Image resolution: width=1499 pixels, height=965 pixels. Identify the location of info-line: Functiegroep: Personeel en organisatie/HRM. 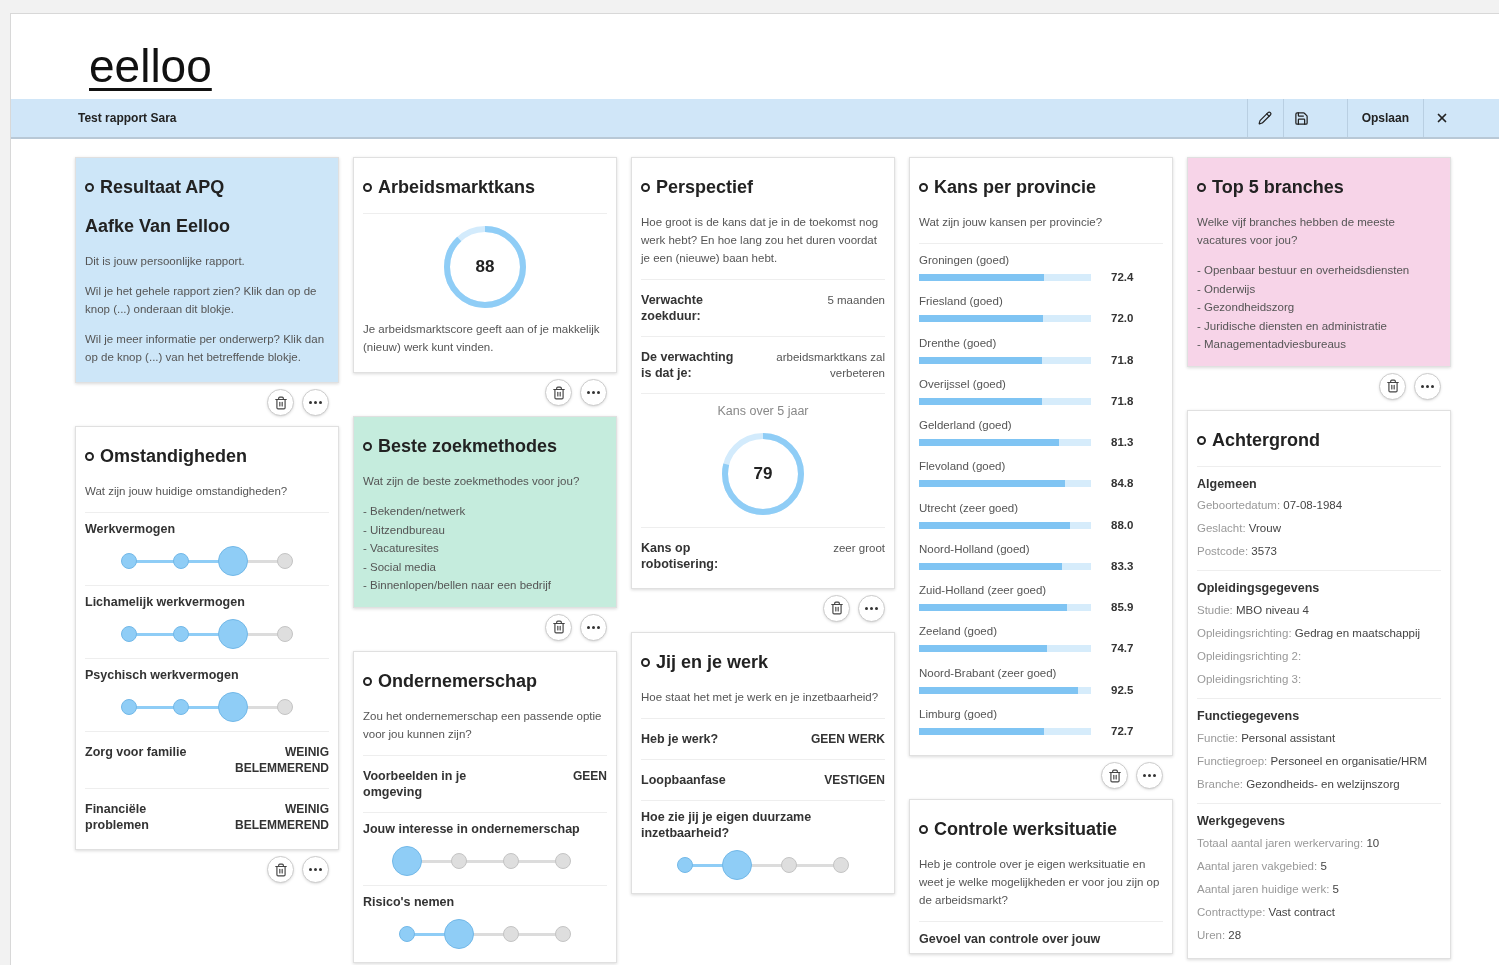
(1313, 761).